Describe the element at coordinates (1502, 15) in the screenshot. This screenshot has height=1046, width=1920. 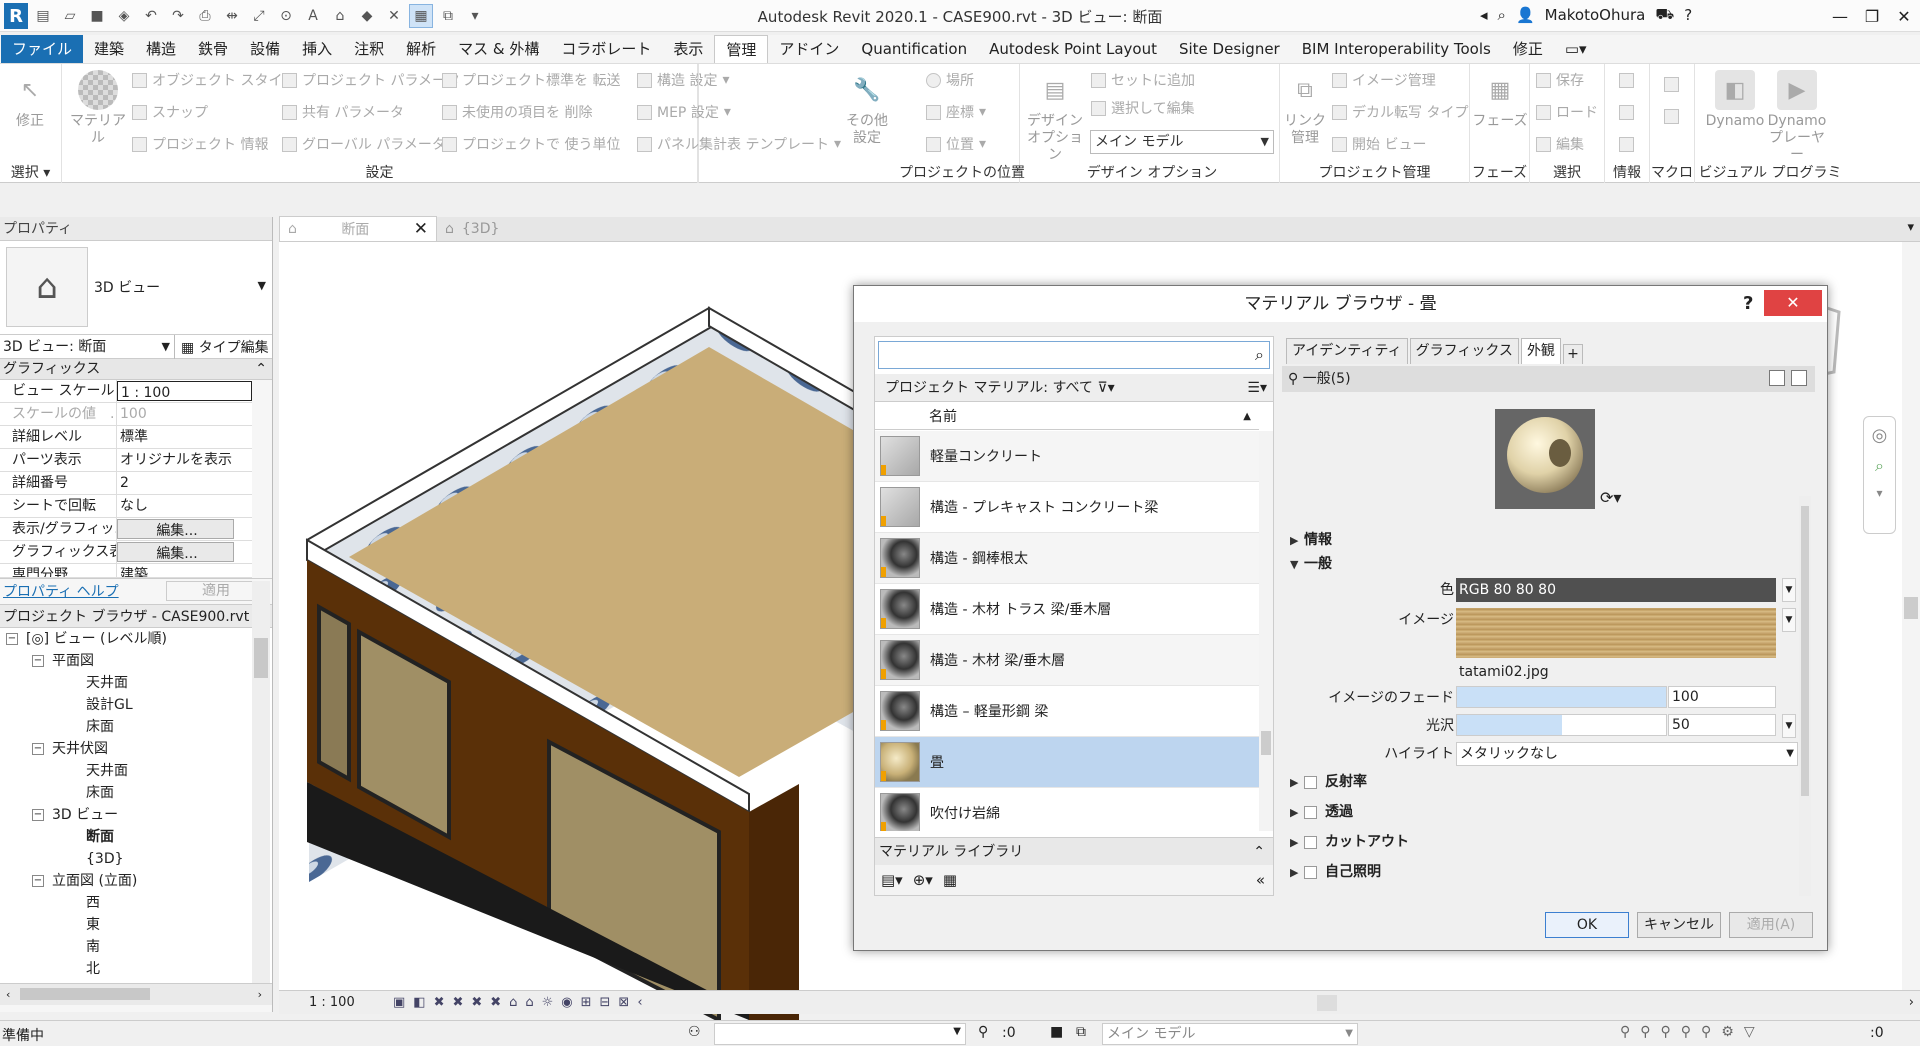
I see `binoculars-icon: ⌕` at that location.